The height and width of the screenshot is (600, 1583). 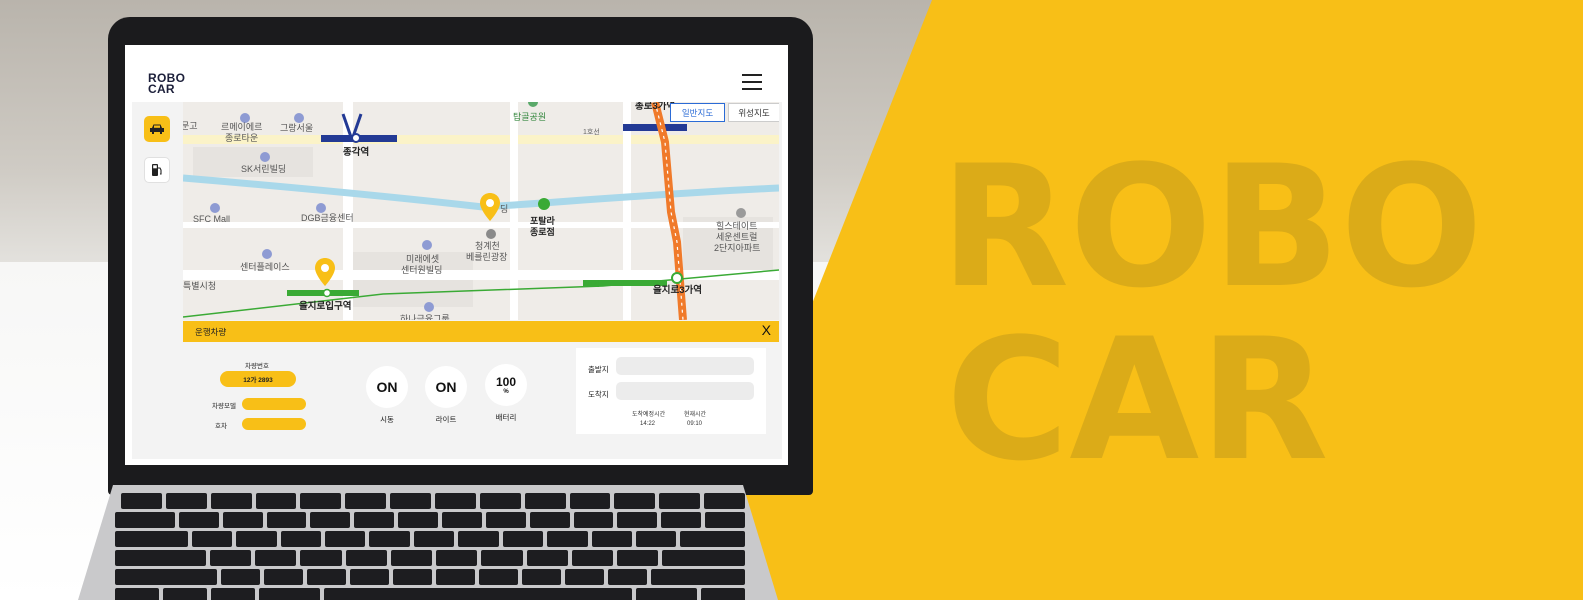 What do you see at coordinates (265, 267) in the screenshot?
I see `map-label-center-place: 센터플레이스` at bounding box center [265, 267].